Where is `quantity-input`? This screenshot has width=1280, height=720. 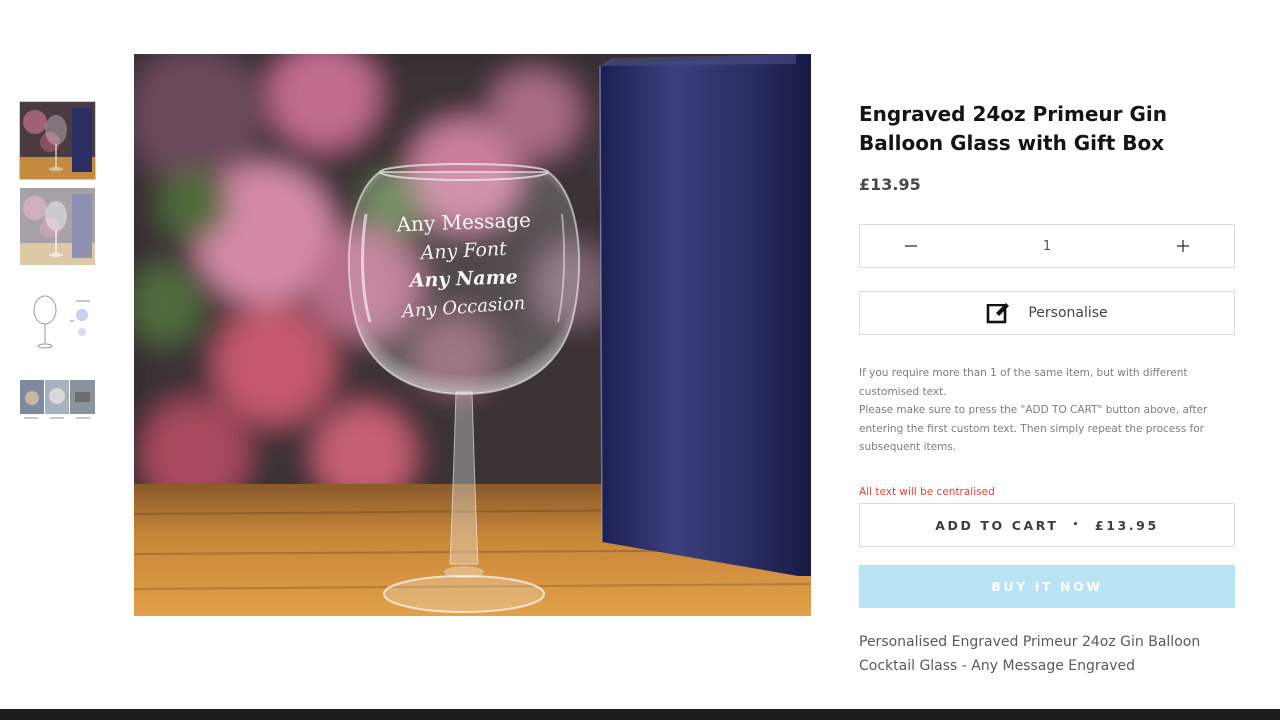 quantity-input is located at coordinates (1047, 246).